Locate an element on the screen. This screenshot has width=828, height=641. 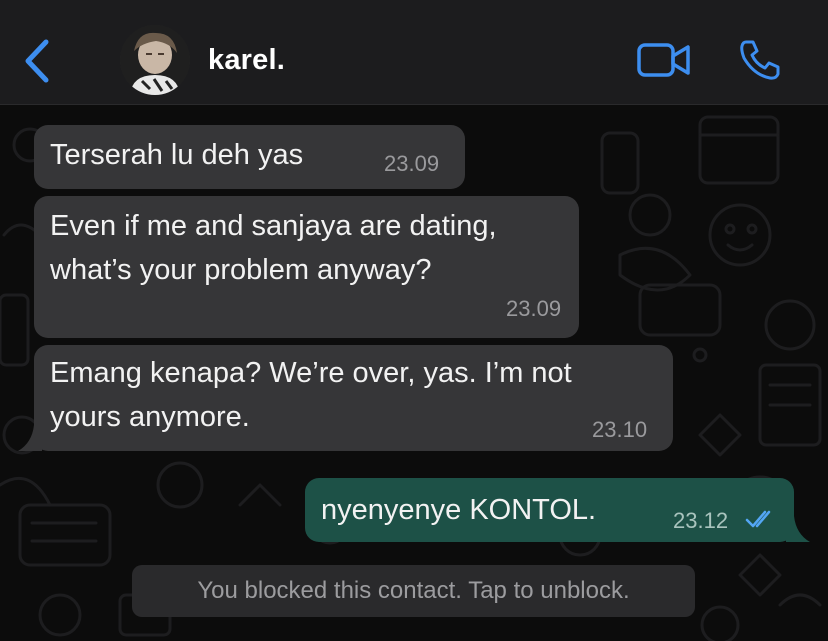
voice-call-button is located at coordinates (760, 60).